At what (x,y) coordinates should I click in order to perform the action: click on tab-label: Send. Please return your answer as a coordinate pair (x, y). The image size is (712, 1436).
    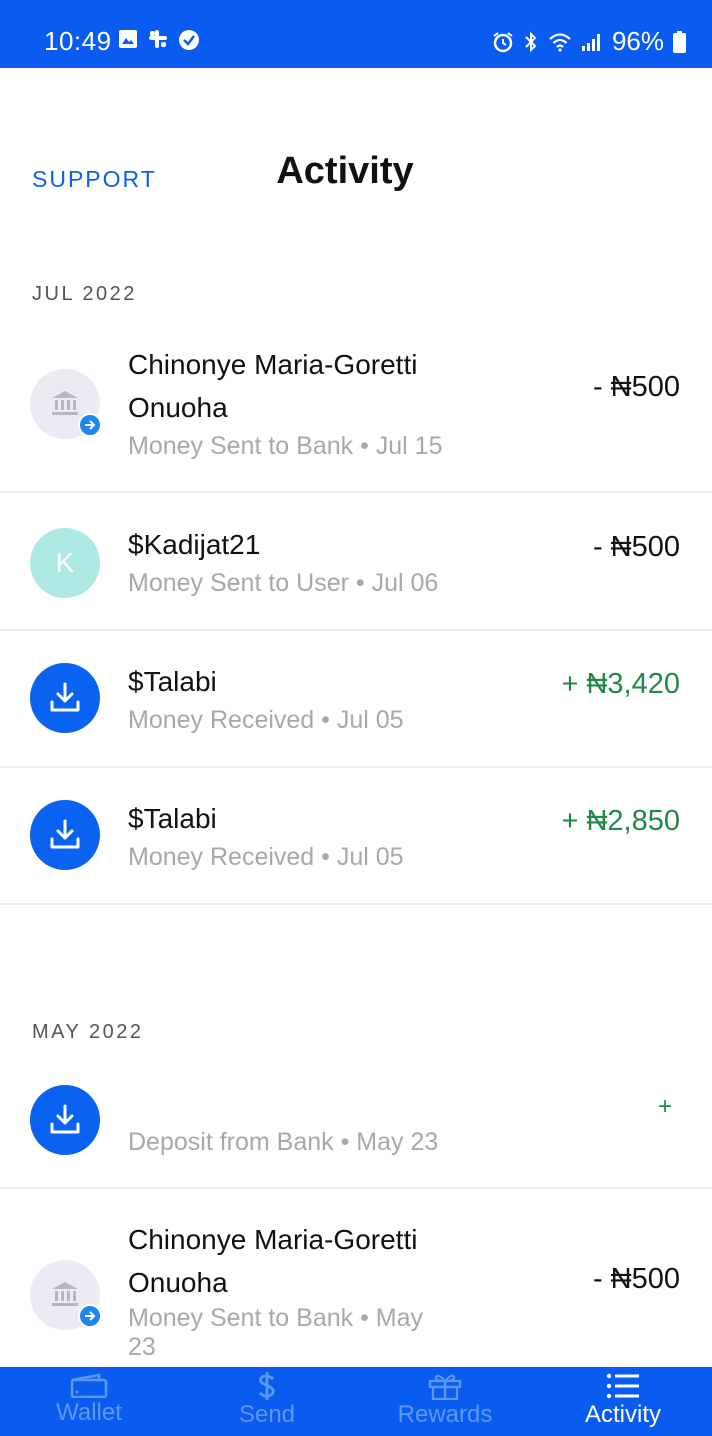
    Looking at the image, I should click on (267, 1414).